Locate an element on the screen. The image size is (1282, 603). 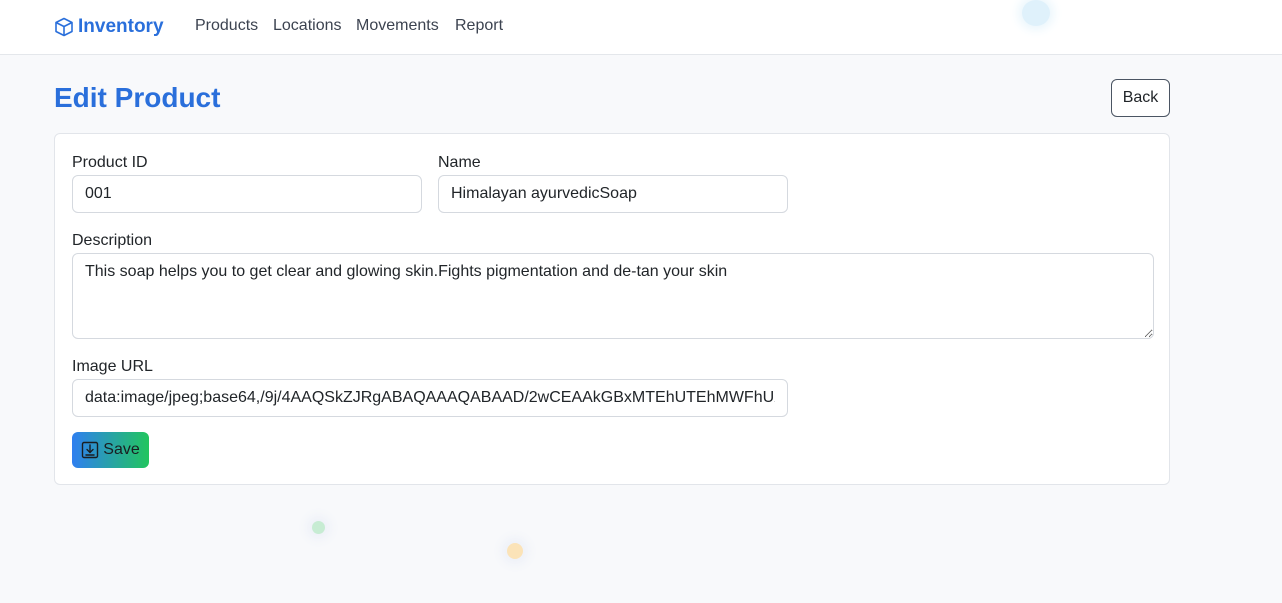
brand-link: Inventory is located at coordinates (109, 27).